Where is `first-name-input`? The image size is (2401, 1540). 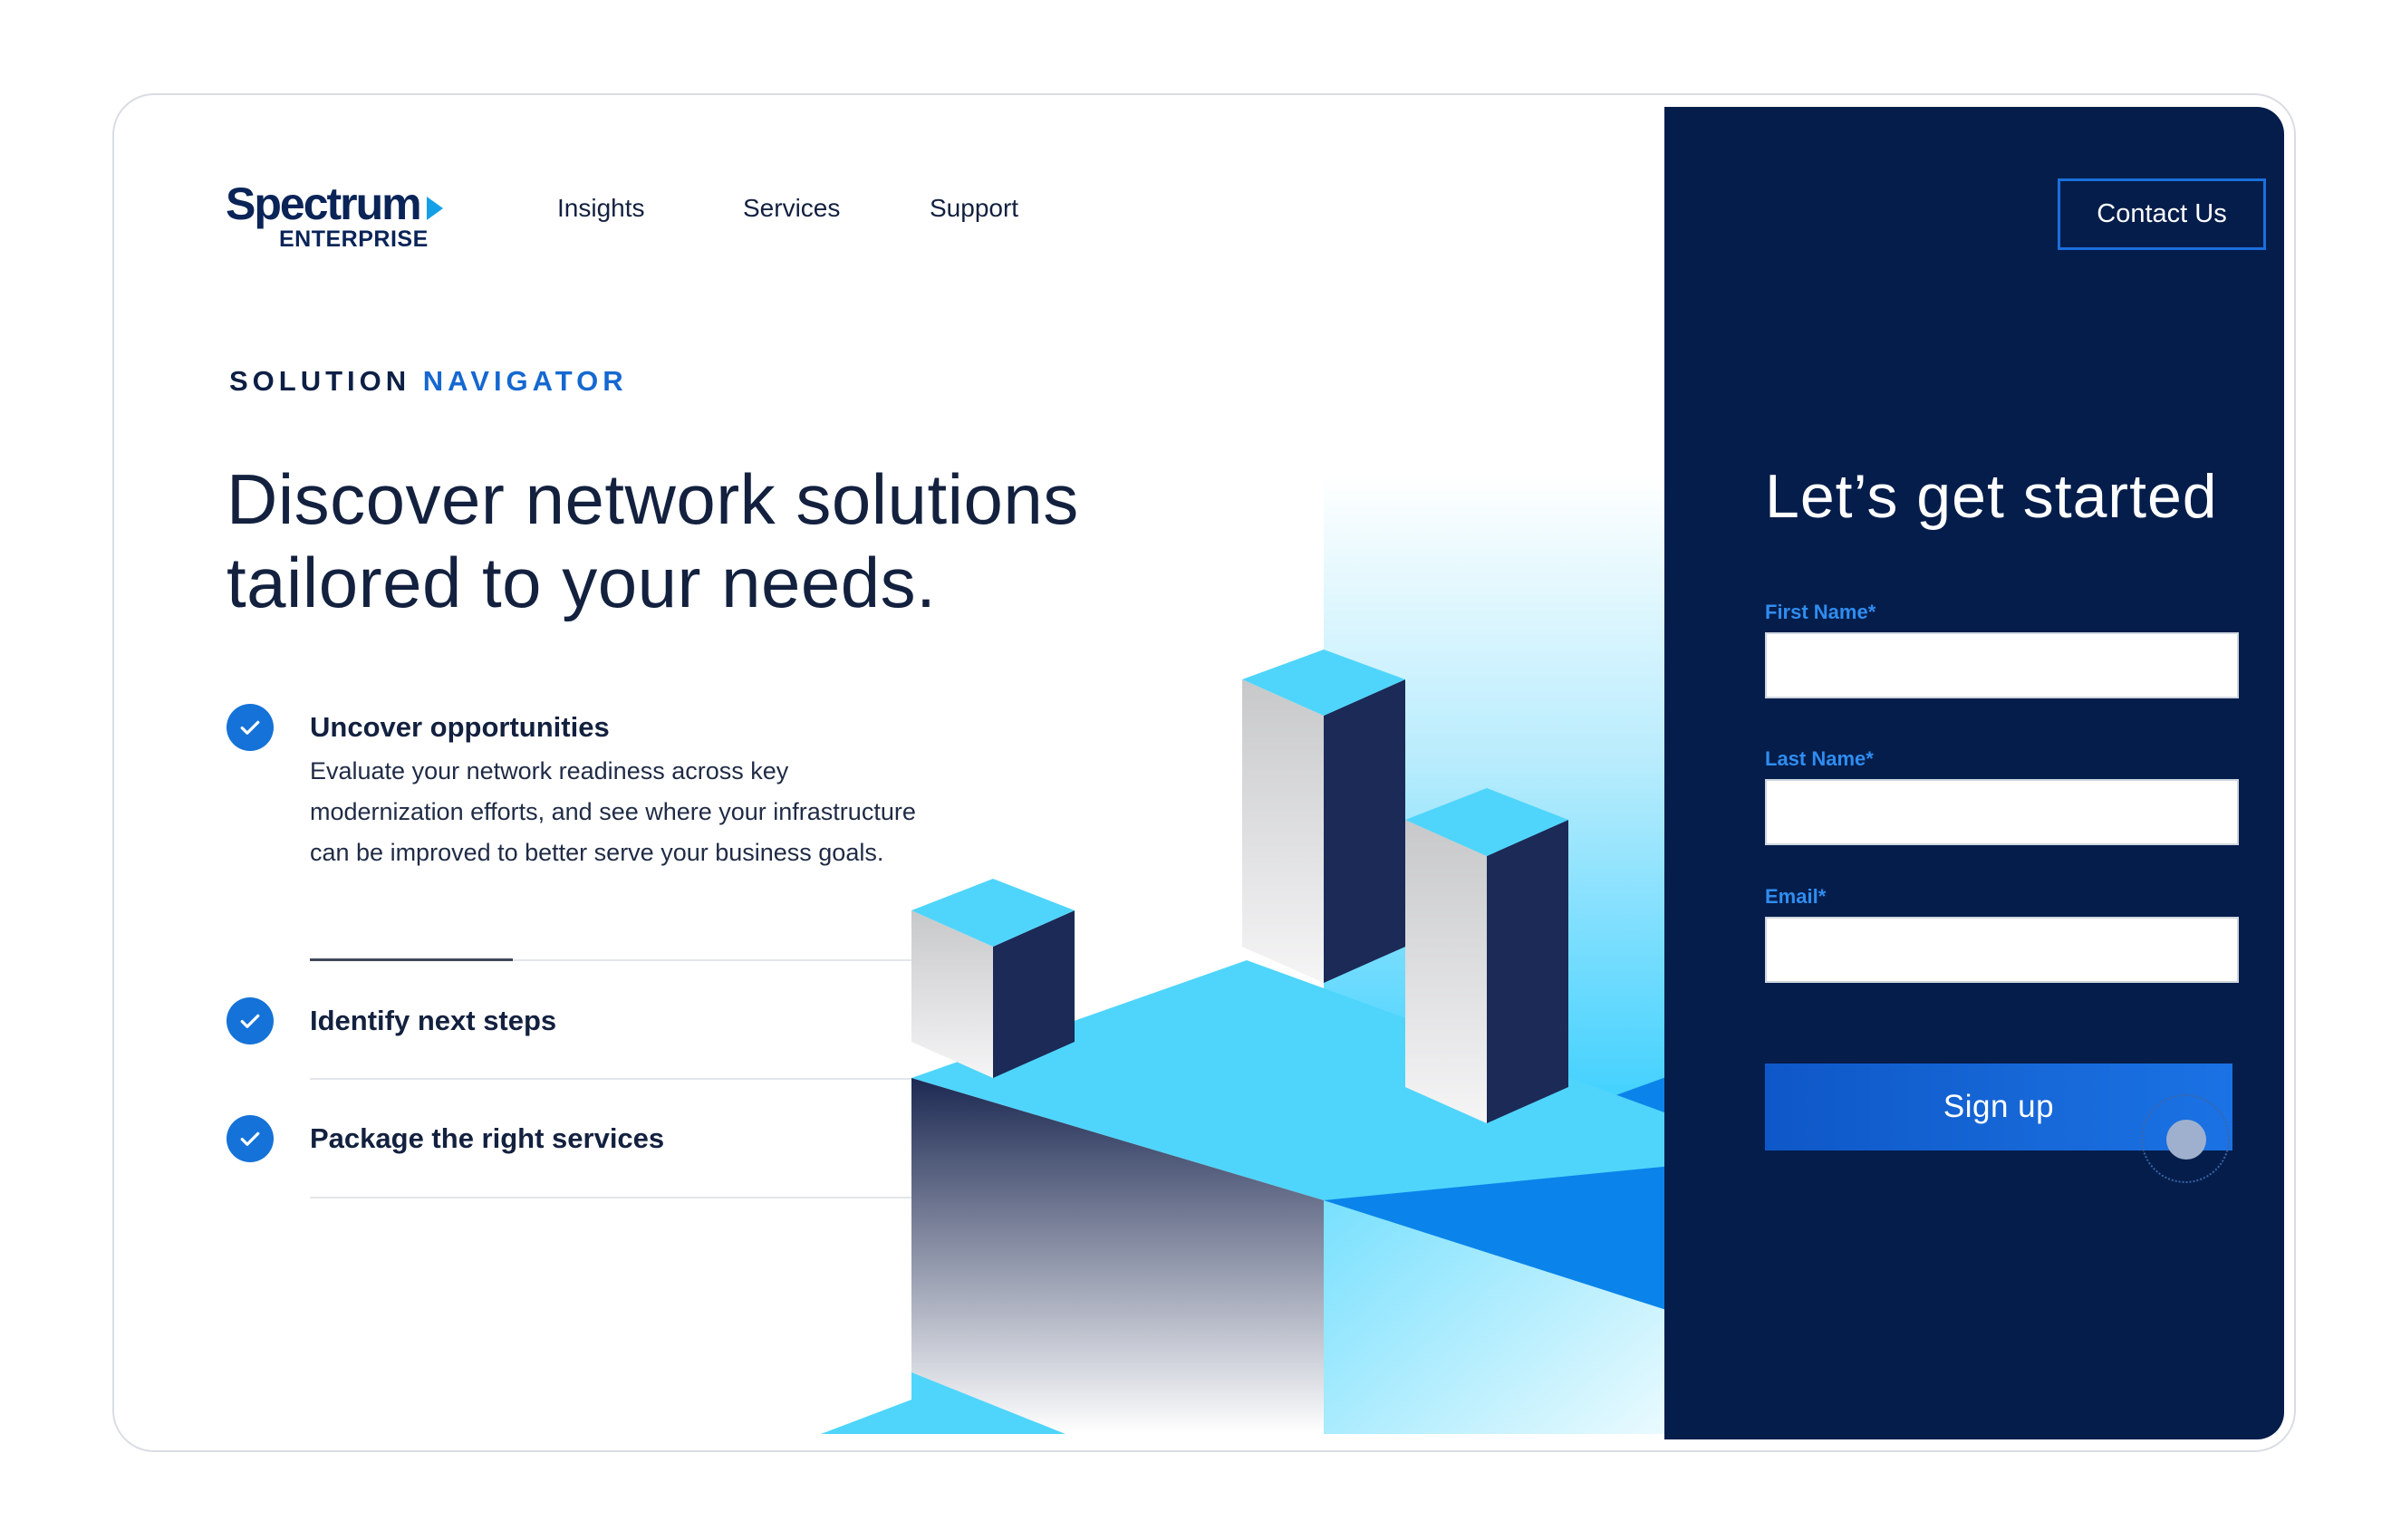
first-name-input is located at coordinates (2002, 665).